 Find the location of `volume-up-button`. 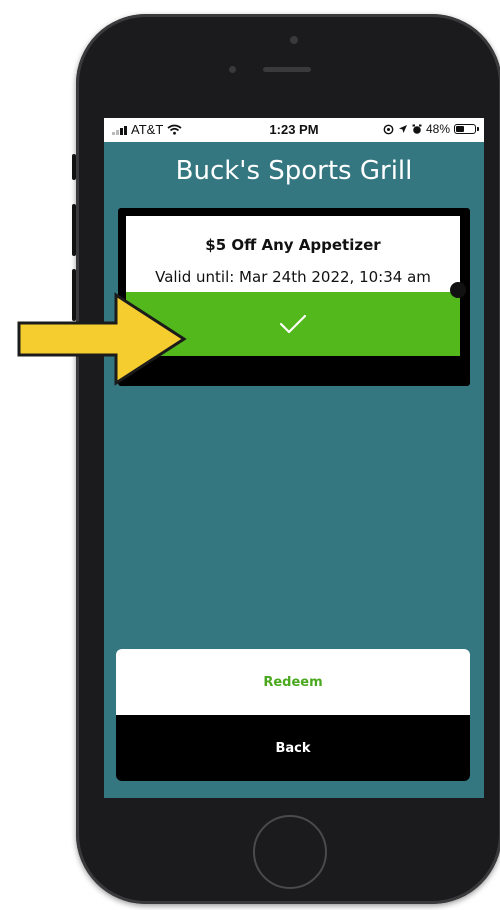

volume-up-button is located at coordinates (74, 230).